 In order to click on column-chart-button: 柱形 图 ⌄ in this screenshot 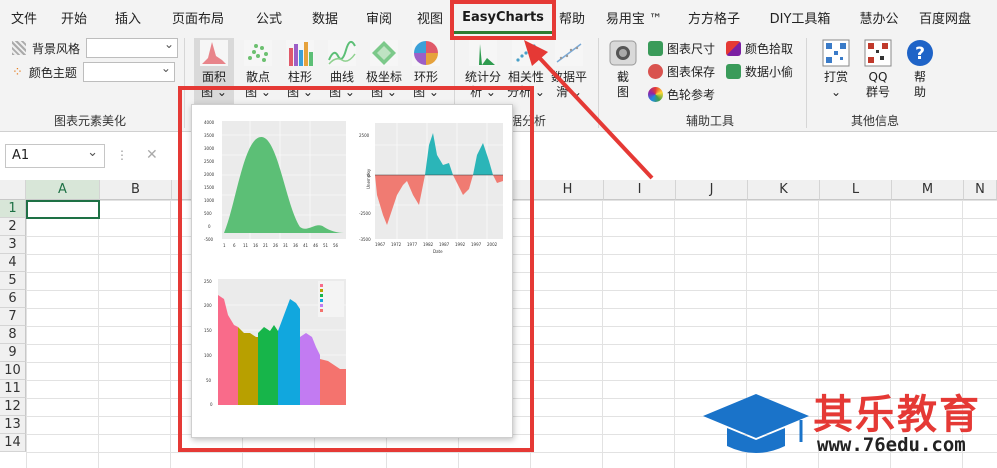, I will do `click(300, 73)`.